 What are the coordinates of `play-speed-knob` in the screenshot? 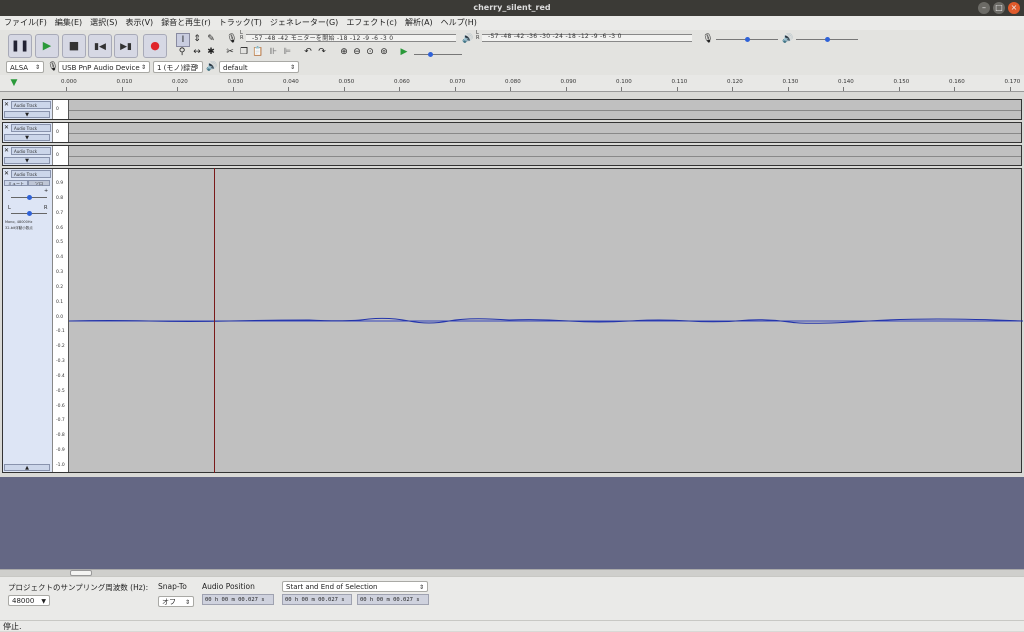 It's located at (430, 54).